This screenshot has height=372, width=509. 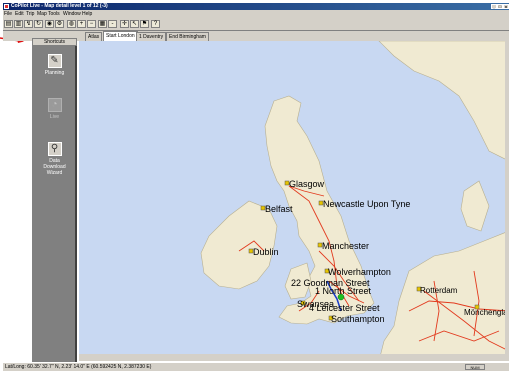 I want to click on tab-end-birmingham: End Birmingham, so click(x=187, y=36).